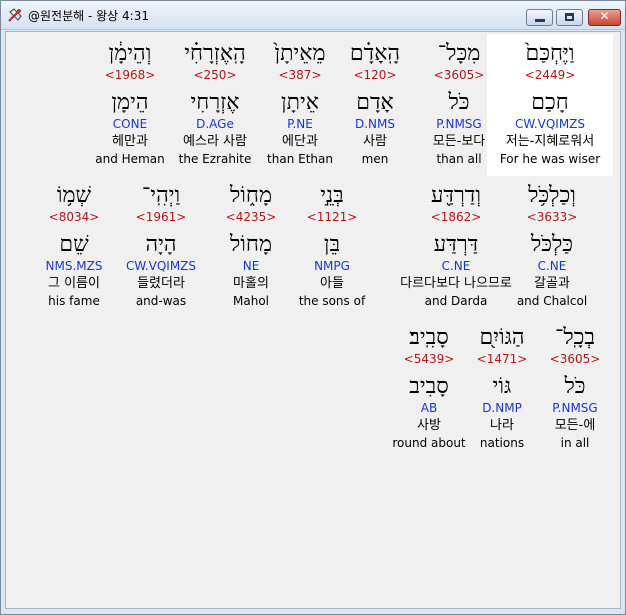  I want to click on english-gloss: and-was, so click(161, 301).